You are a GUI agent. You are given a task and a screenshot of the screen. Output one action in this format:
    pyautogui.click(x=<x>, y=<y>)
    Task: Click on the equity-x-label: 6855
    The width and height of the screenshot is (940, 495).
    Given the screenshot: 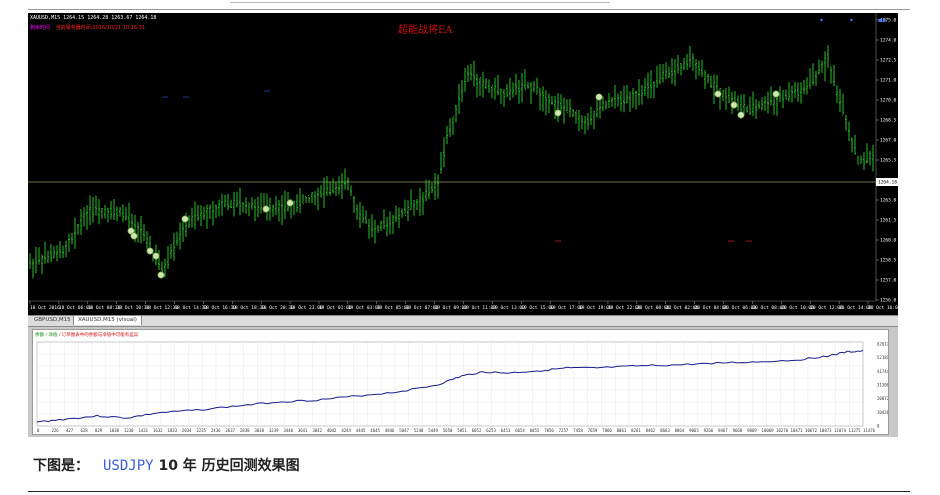 What is the action you would take?
    pyautogui.click(x=535, y=430)
    